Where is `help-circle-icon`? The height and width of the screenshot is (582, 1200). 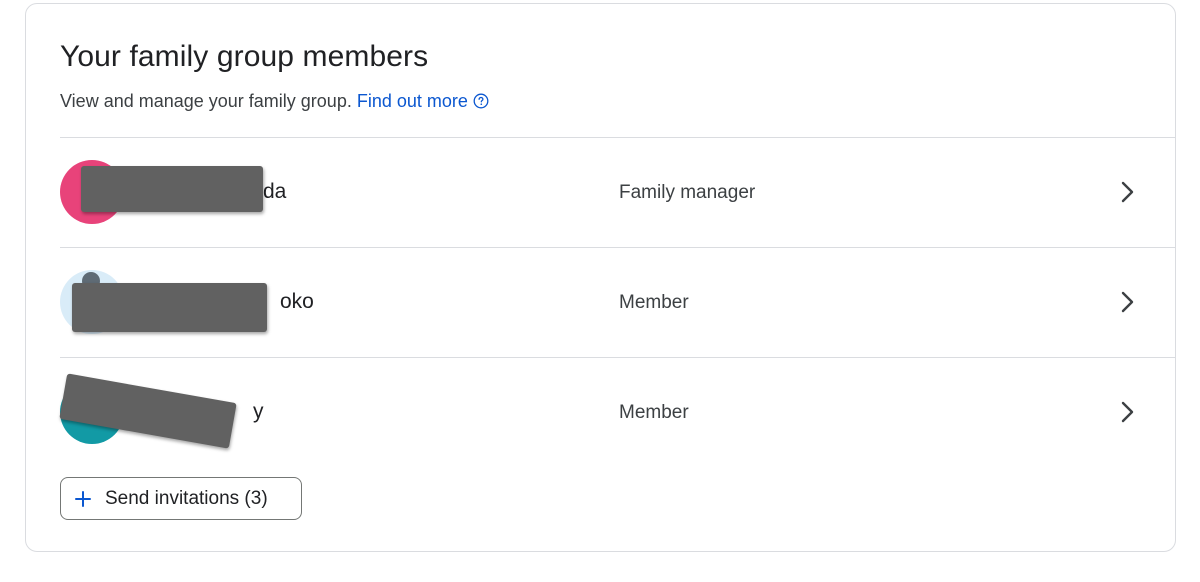
help-circle-icon is located at coordinates (481, 103).